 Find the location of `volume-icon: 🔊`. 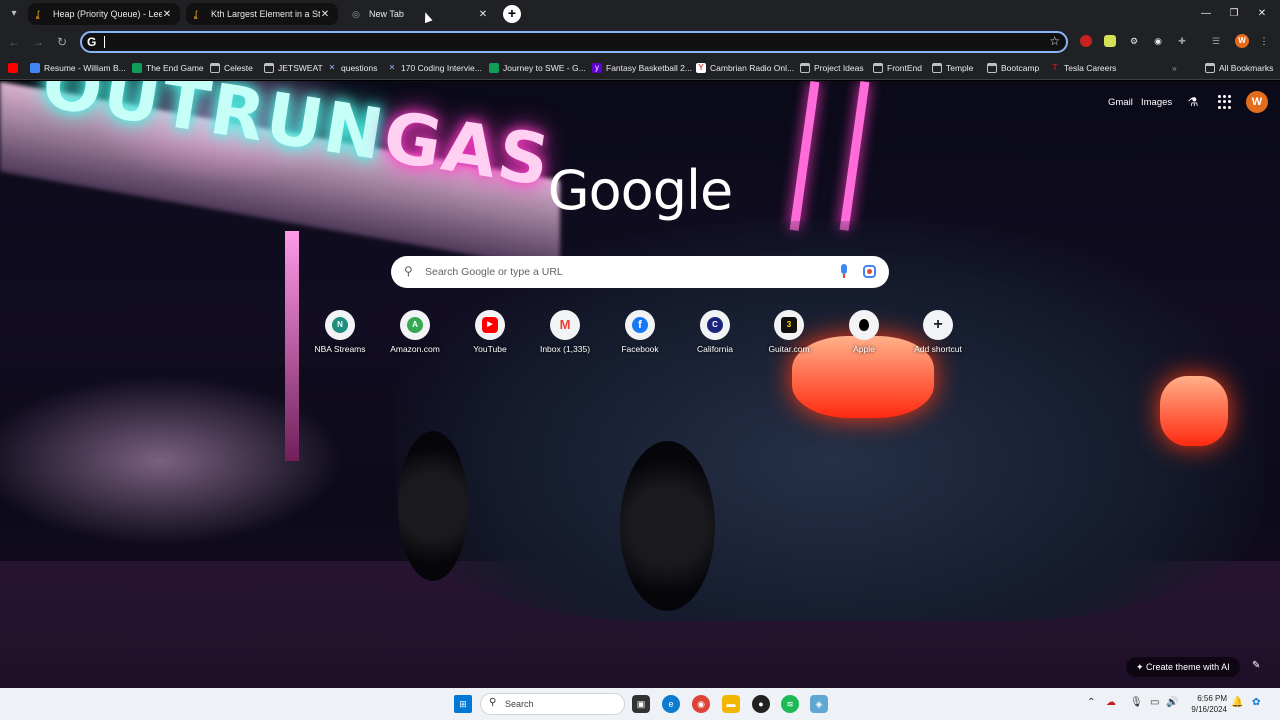

volume-icon: 🔊 is located at coordinates (1172, 702).